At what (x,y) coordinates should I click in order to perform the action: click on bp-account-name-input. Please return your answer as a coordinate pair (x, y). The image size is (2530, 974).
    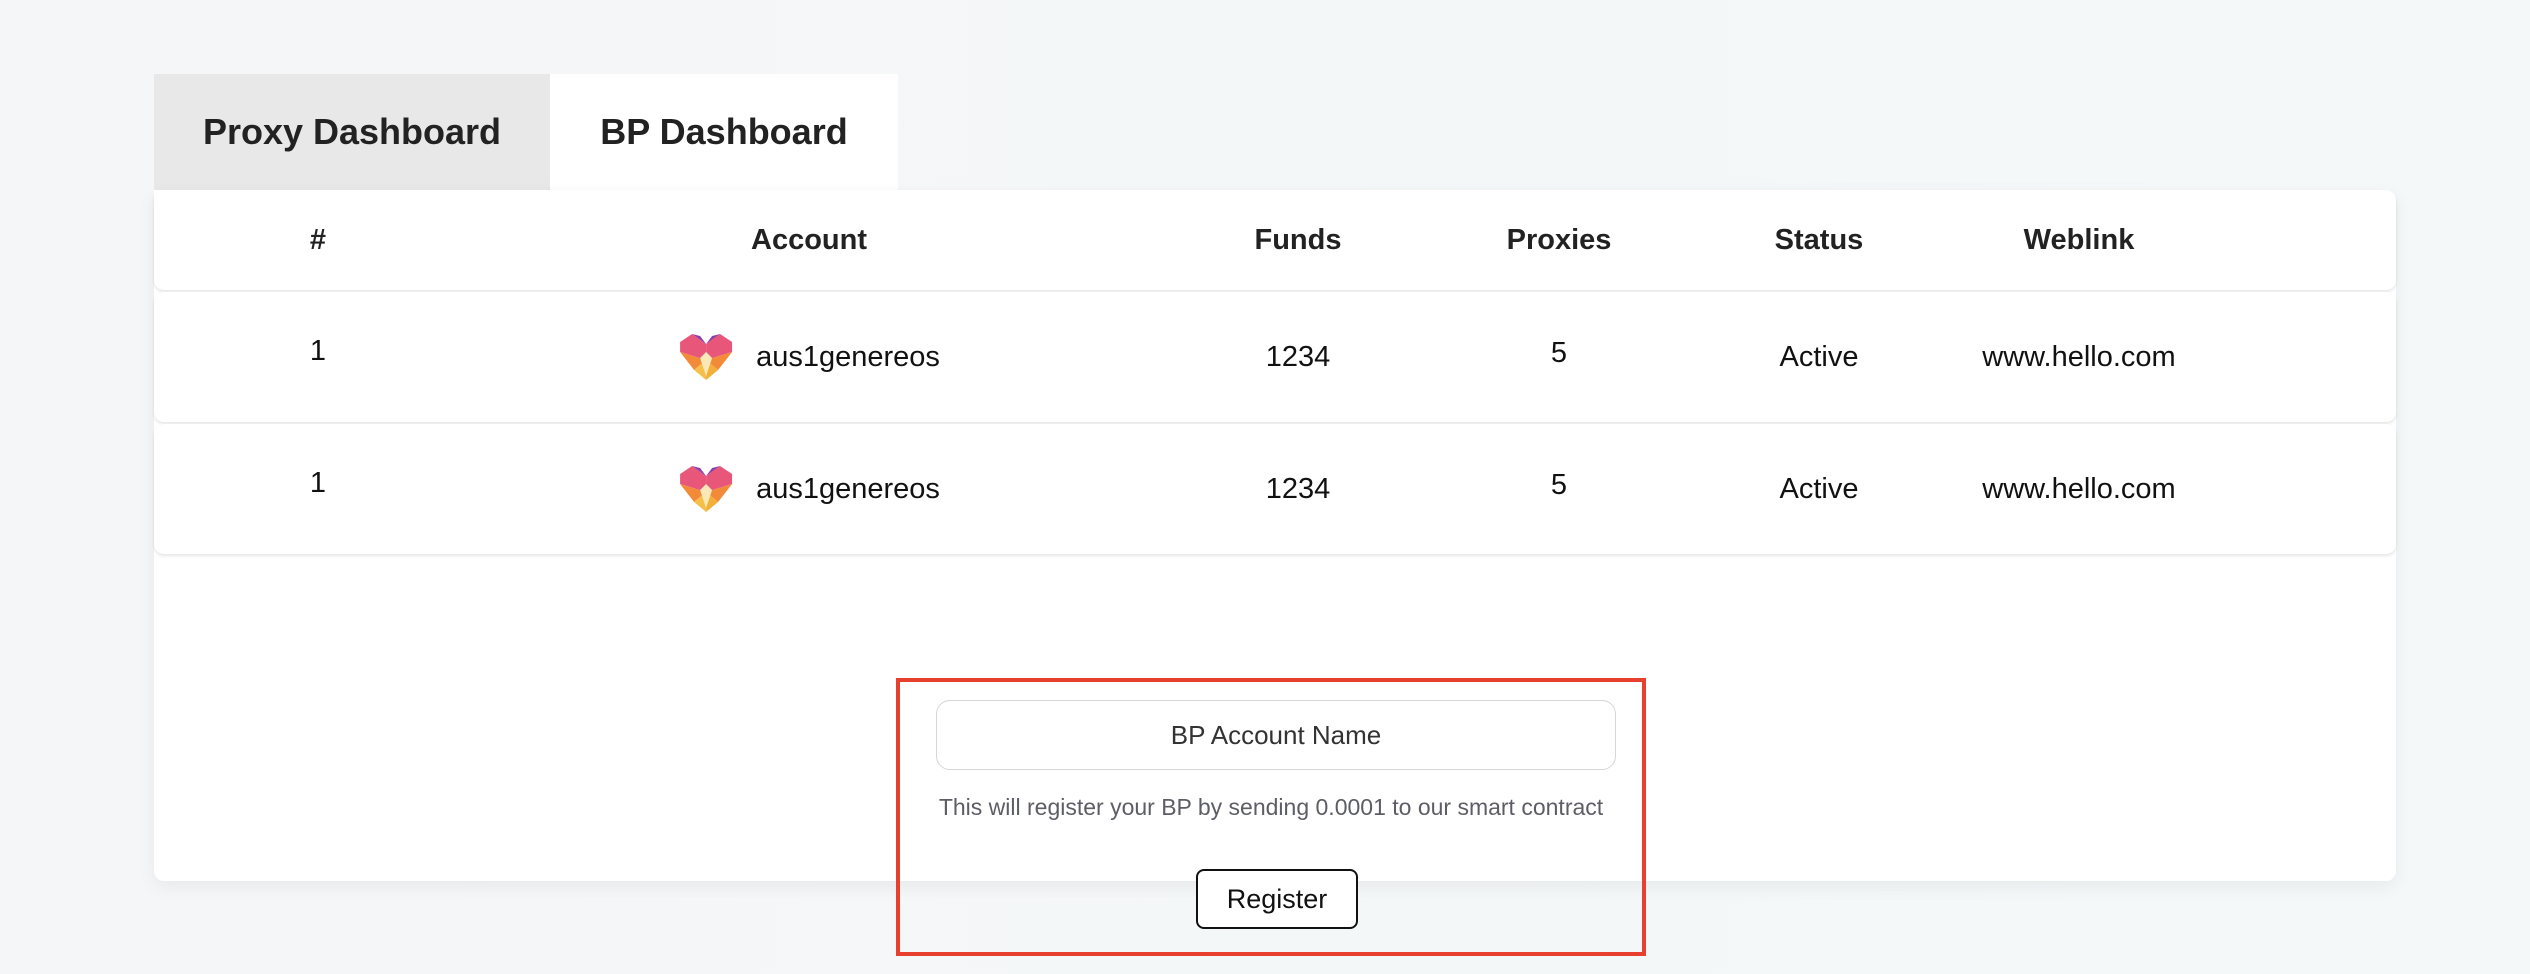
    Looking at the image, I should click on (1276, 735).